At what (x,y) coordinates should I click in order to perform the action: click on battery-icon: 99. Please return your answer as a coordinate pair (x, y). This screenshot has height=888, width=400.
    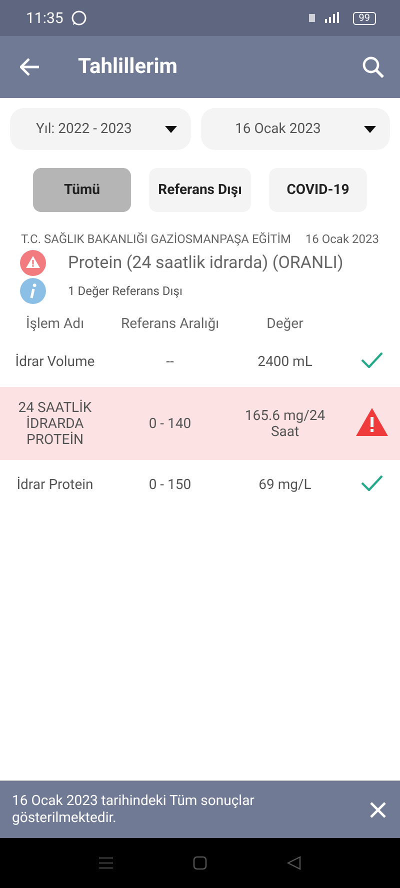
    Looking at the image, I should click on (364, 18).